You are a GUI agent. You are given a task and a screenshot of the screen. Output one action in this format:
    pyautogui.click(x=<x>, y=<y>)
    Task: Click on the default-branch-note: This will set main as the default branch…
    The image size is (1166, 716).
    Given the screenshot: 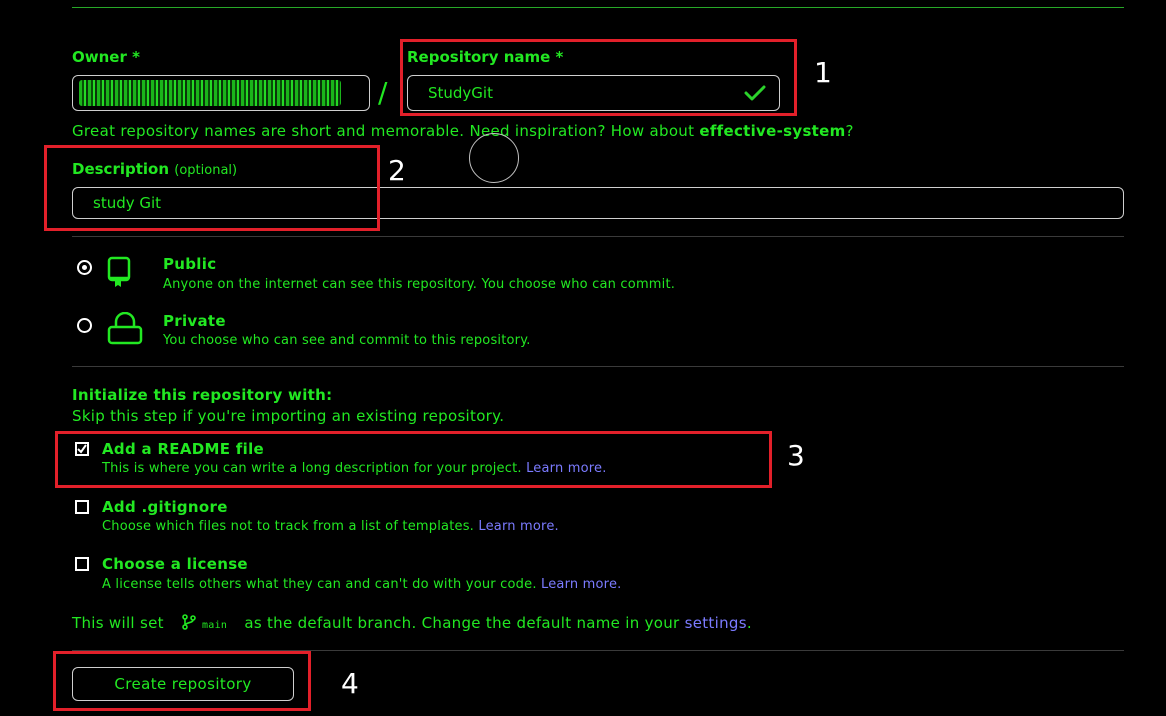 What is the action you would take?
    pyautogui.click(x=412, y=624)
    